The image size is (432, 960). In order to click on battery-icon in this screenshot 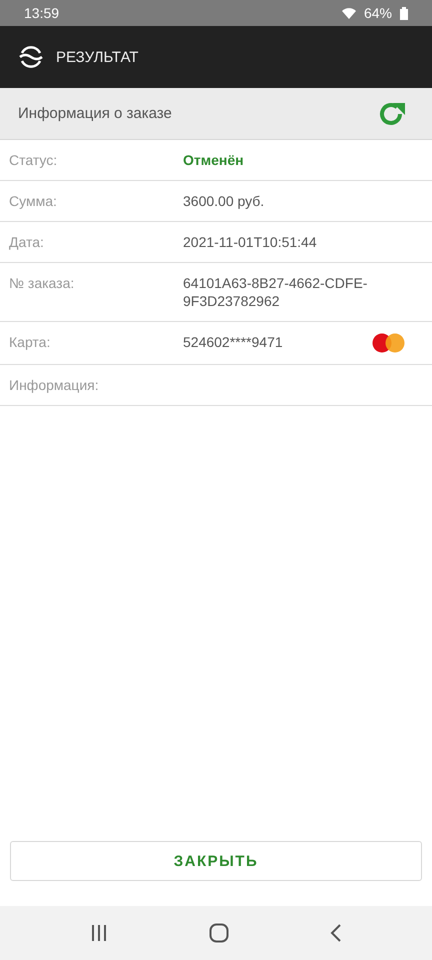, I will do `click(404, 13)`.